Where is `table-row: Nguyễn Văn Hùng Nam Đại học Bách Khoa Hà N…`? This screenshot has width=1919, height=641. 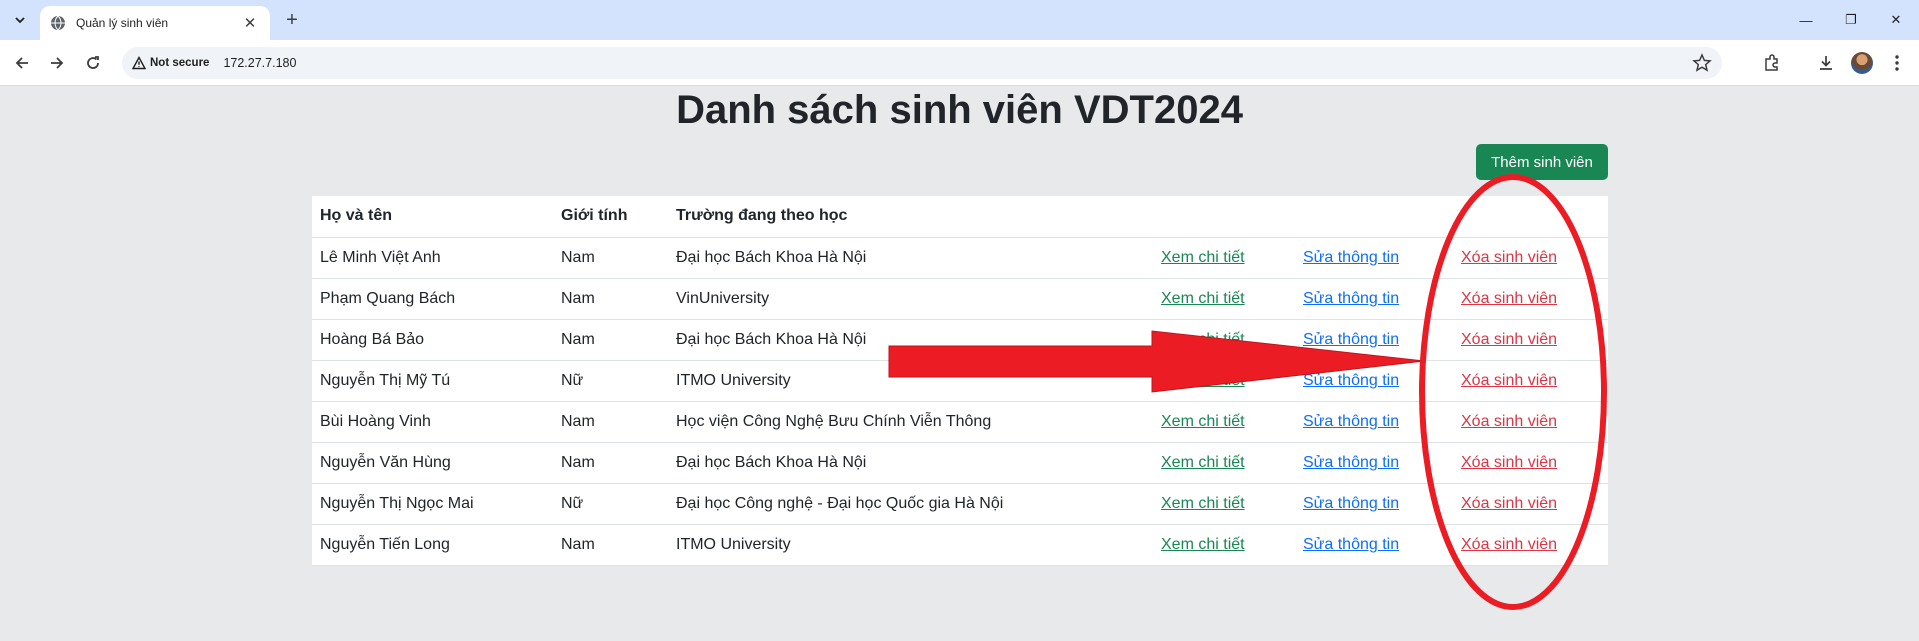
table-row: Nguyễn Văn Hùng Nam Đại học Bách Khoa Hà N… is located at coordinates (960, 463).